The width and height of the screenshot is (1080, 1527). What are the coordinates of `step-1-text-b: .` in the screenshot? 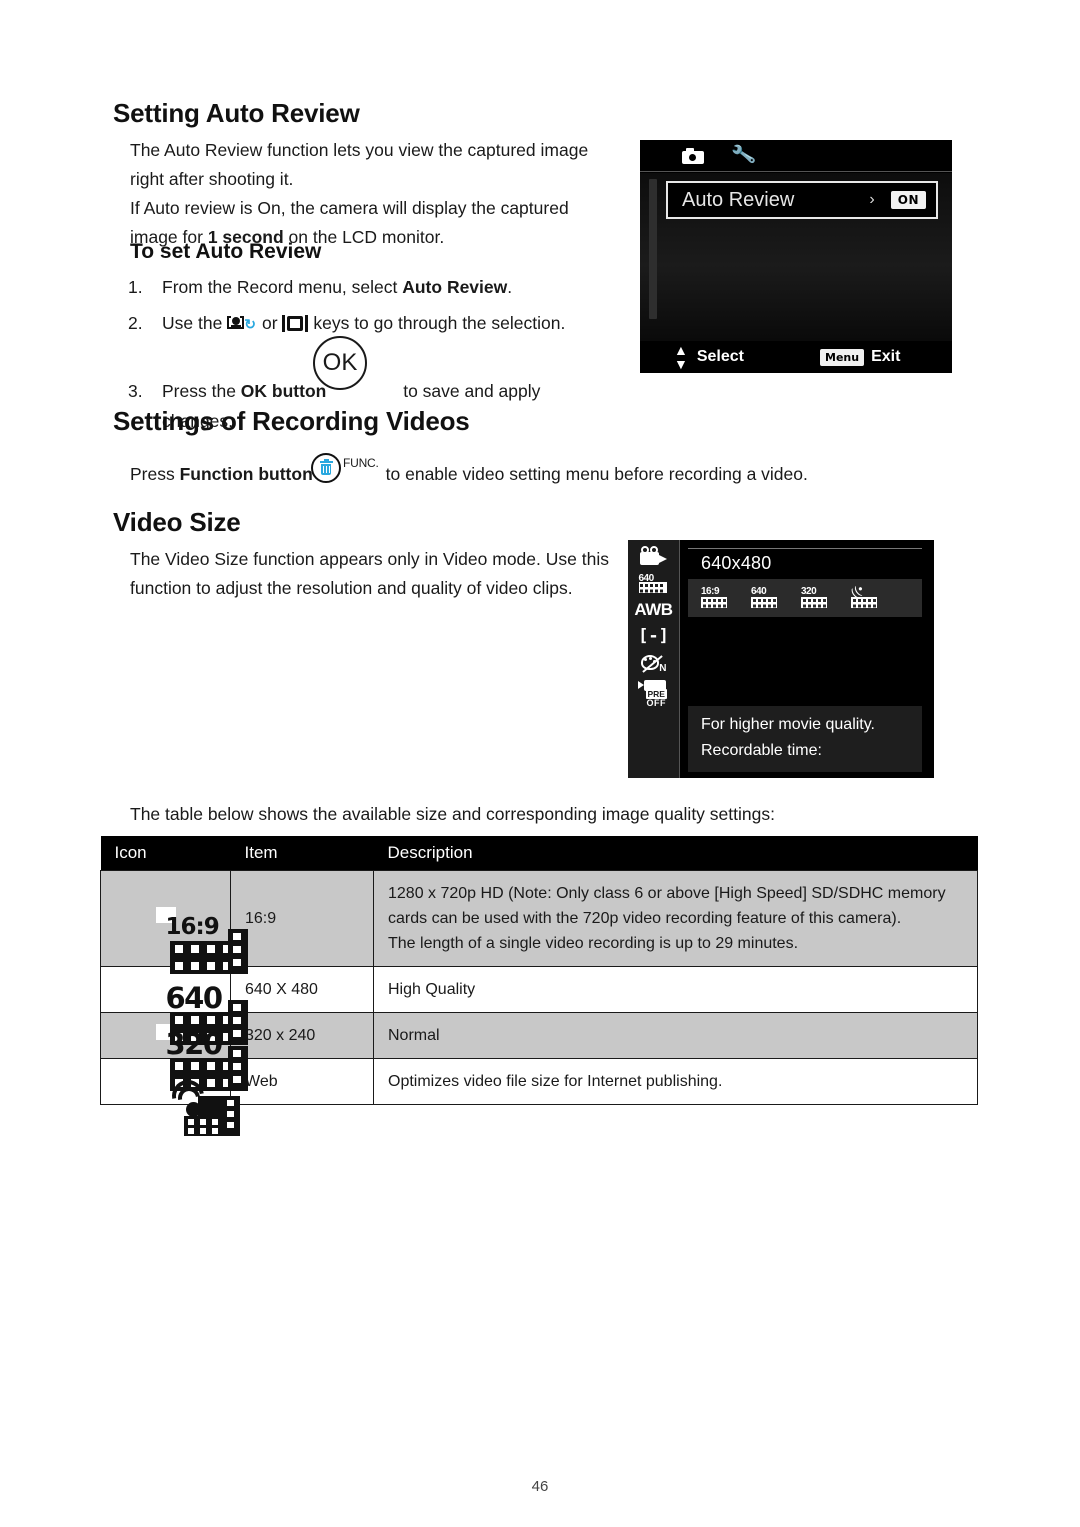 It's located at (510, 287).